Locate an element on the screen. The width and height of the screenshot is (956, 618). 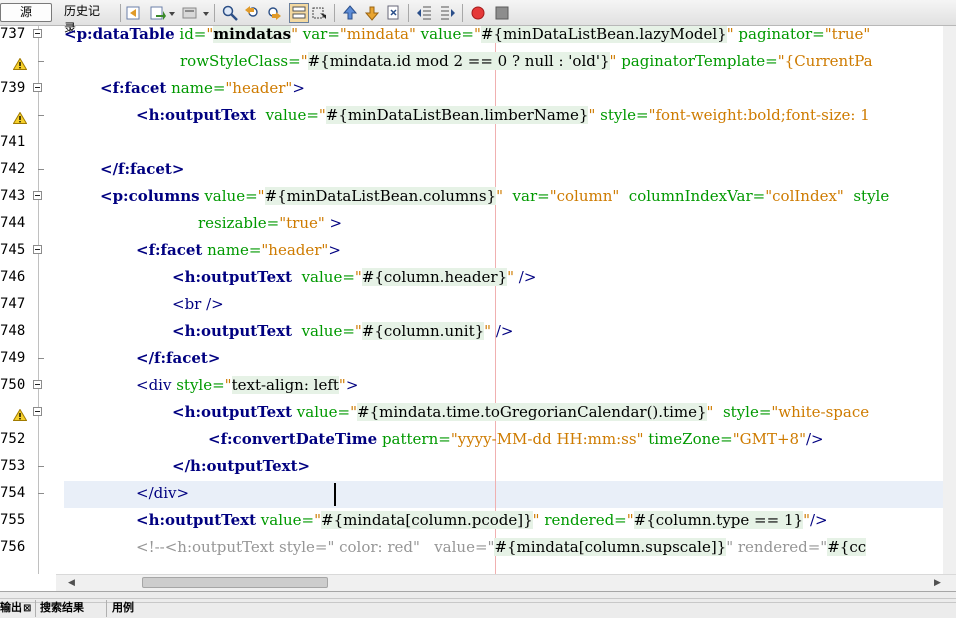
previous-bookmark-icon is located at coordinates (350, 13).